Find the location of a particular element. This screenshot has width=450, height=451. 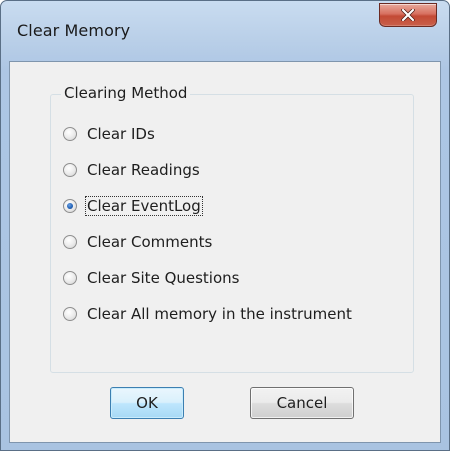

close-icon is located at coordinates (408, 15).